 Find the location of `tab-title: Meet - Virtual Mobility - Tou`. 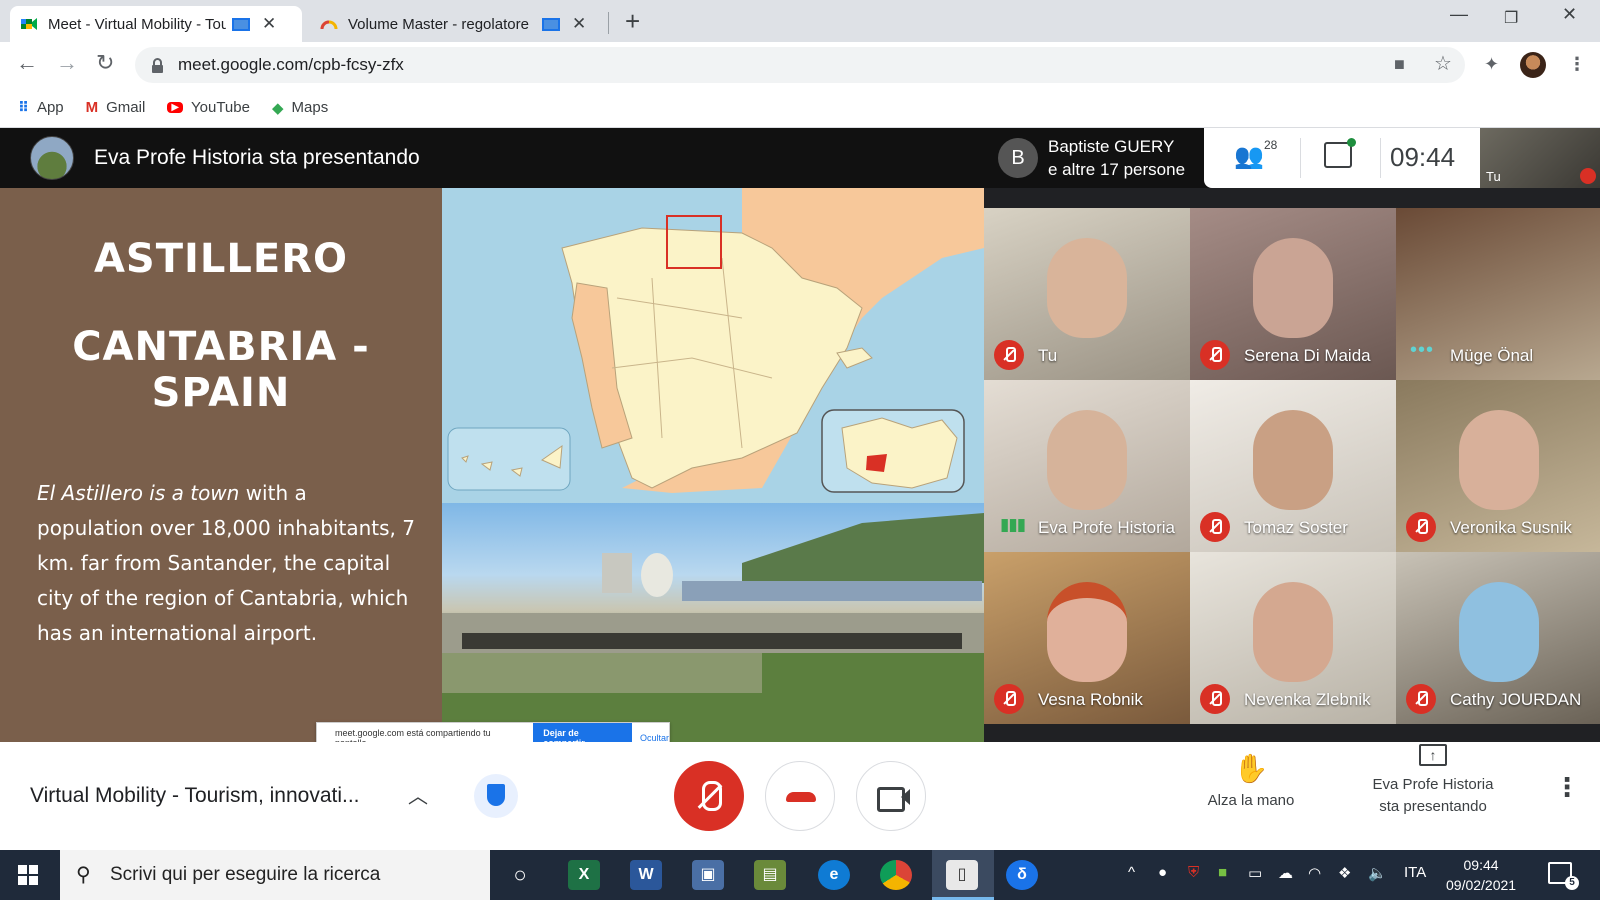

tab-title: Meet - Virtual Mobility - Tou is located at coordinates (137, 24).